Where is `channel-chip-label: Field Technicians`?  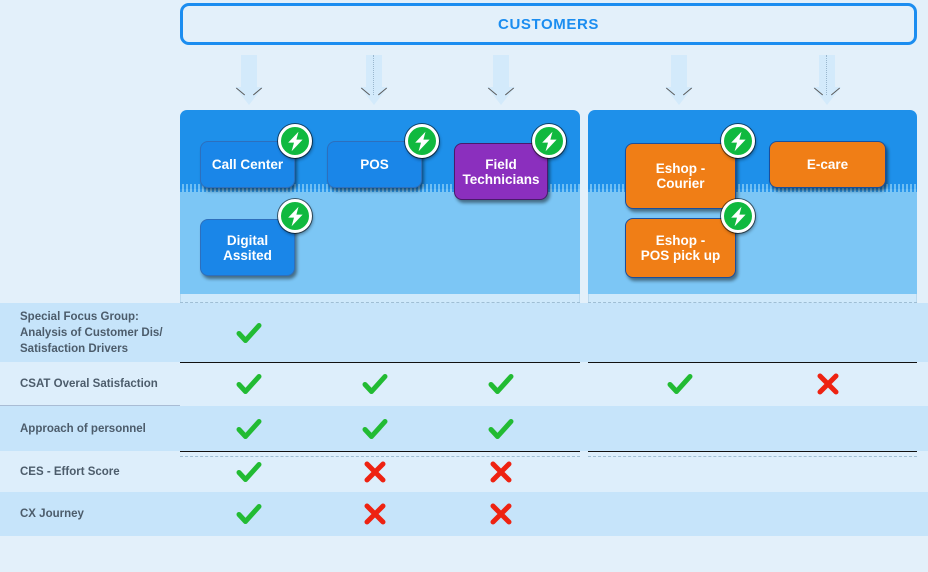
channel-chip-label: Field Technicians is located at coordinates (501, 171).